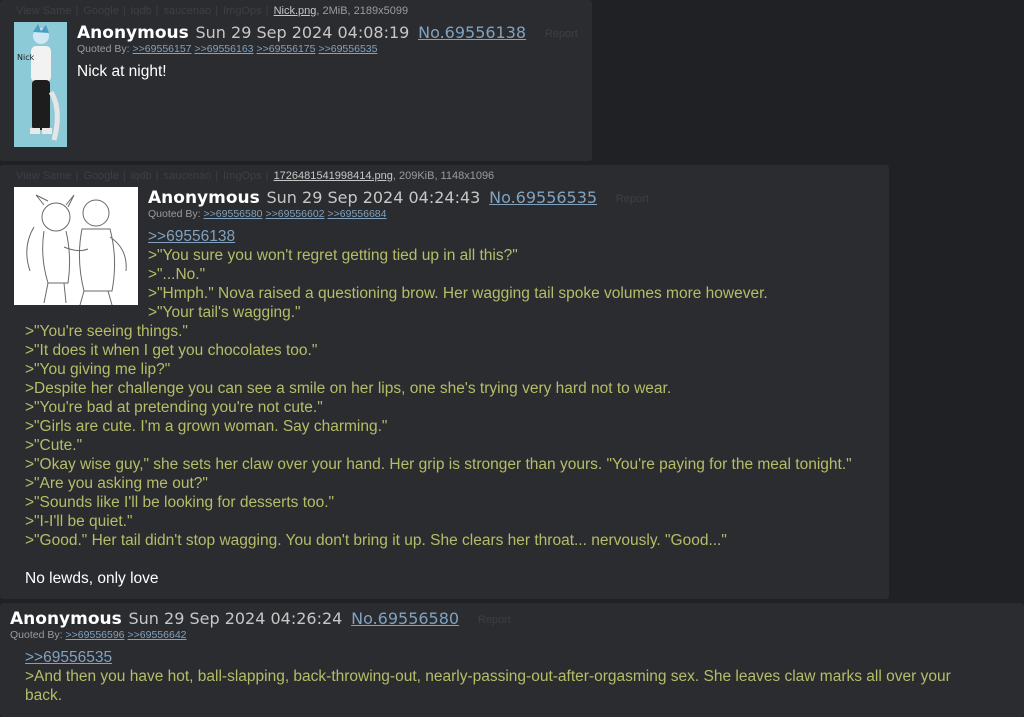 This screenshot has height=717, width=1024. Describe the element at coordinates (443, 176) in the screenshot. I see `file-meta: , 209KiB, 1148x1096` at that location.